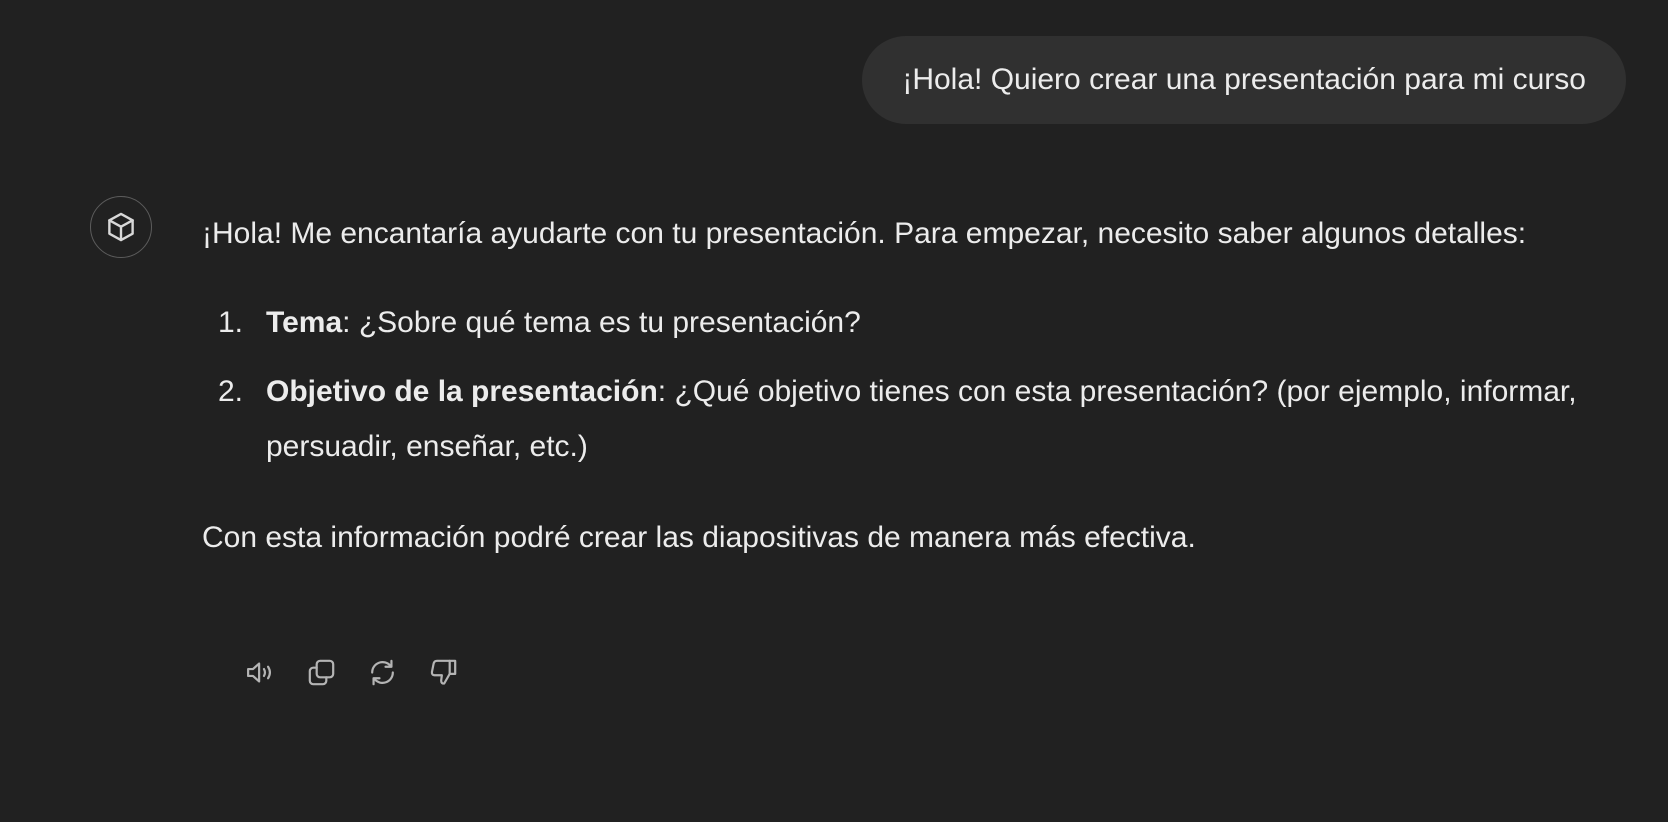  I want to click on thumbs-down-button, so click(443, 672).